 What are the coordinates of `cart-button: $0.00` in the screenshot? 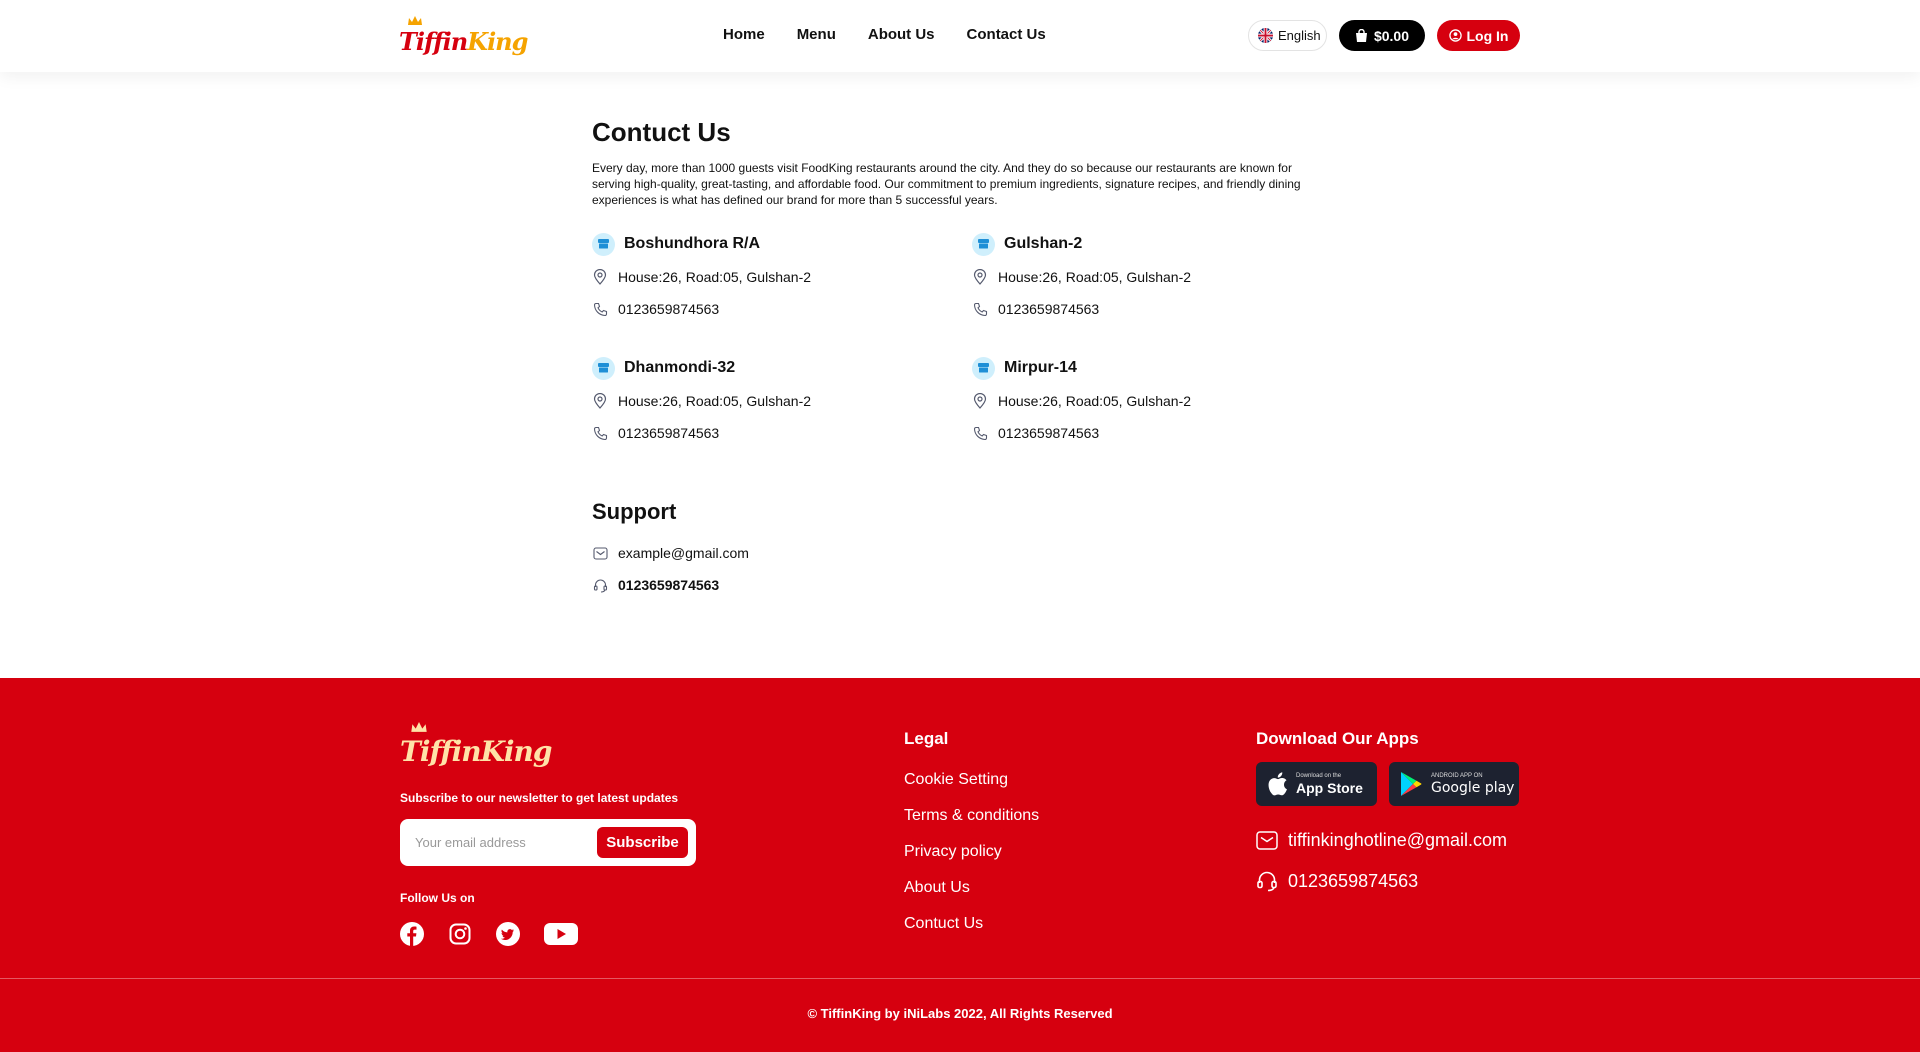 It's located at (1382, 35).